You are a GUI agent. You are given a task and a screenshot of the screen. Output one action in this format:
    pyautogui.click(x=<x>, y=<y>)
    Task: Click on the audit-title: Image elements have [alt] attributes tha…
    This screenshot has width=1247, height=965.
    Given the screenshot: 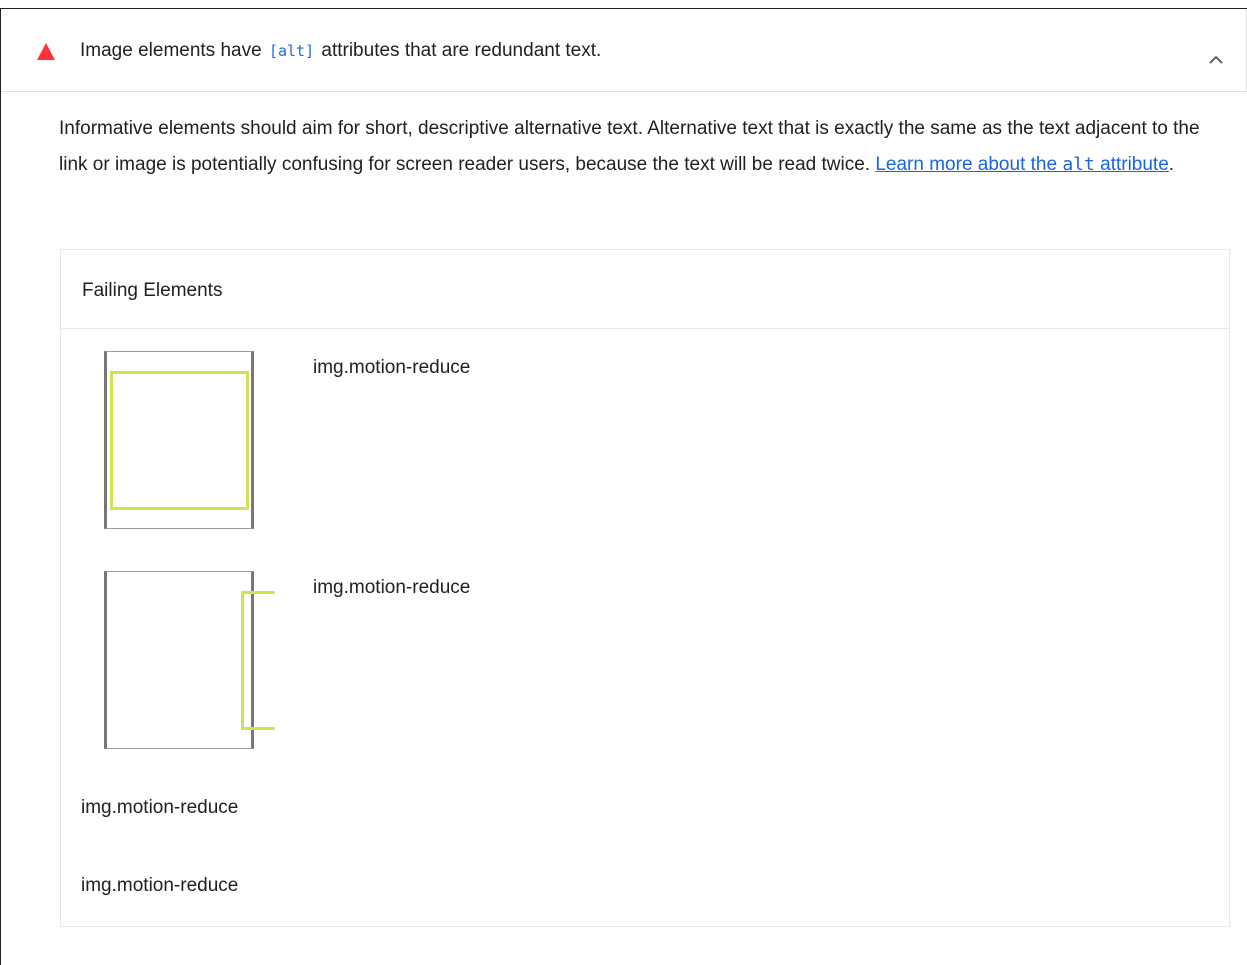 What is the action you would take?
    pyautogui.click(x=340, y=51)
    